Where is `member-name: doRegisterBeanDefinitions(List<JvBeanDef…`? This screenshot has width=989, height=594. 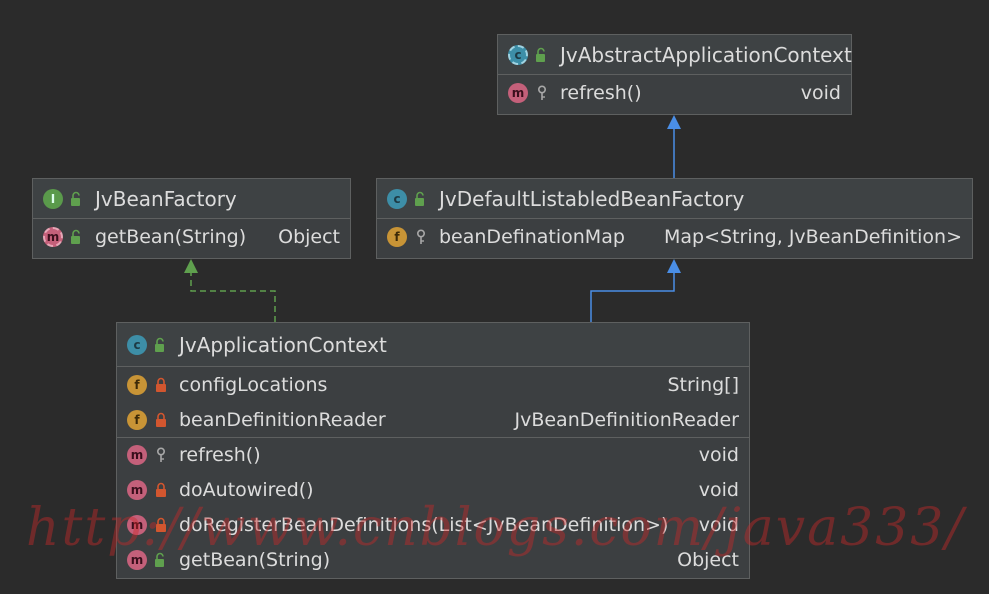 member-name: doRegisterBeanDefinitions(List<JvBeanDef… is located at coordinates (424, 524).